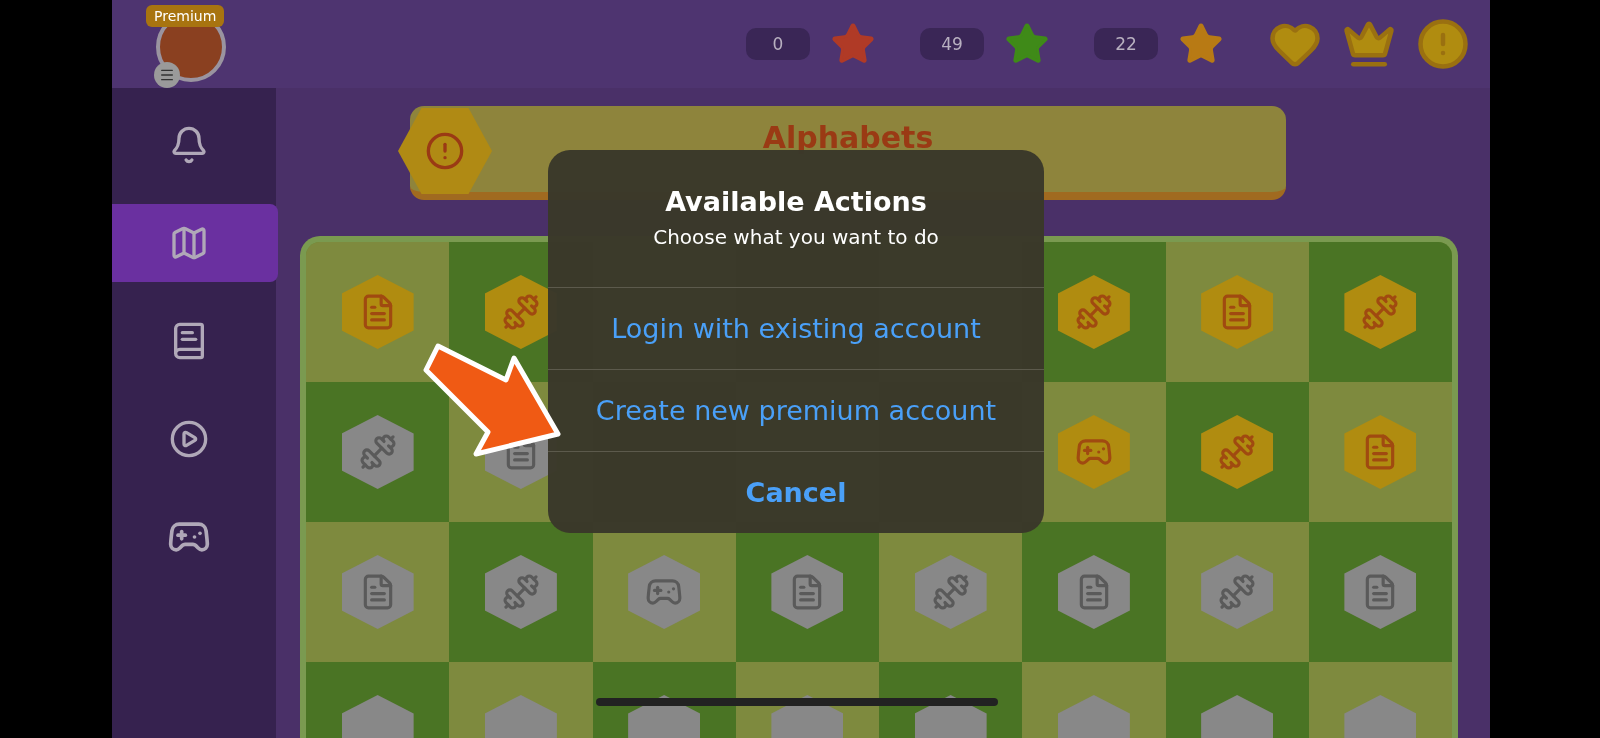  Describe the element at coordinates (796, 237) in the screenshot. I see `dialog-message: Choose what you want to do` at that location.